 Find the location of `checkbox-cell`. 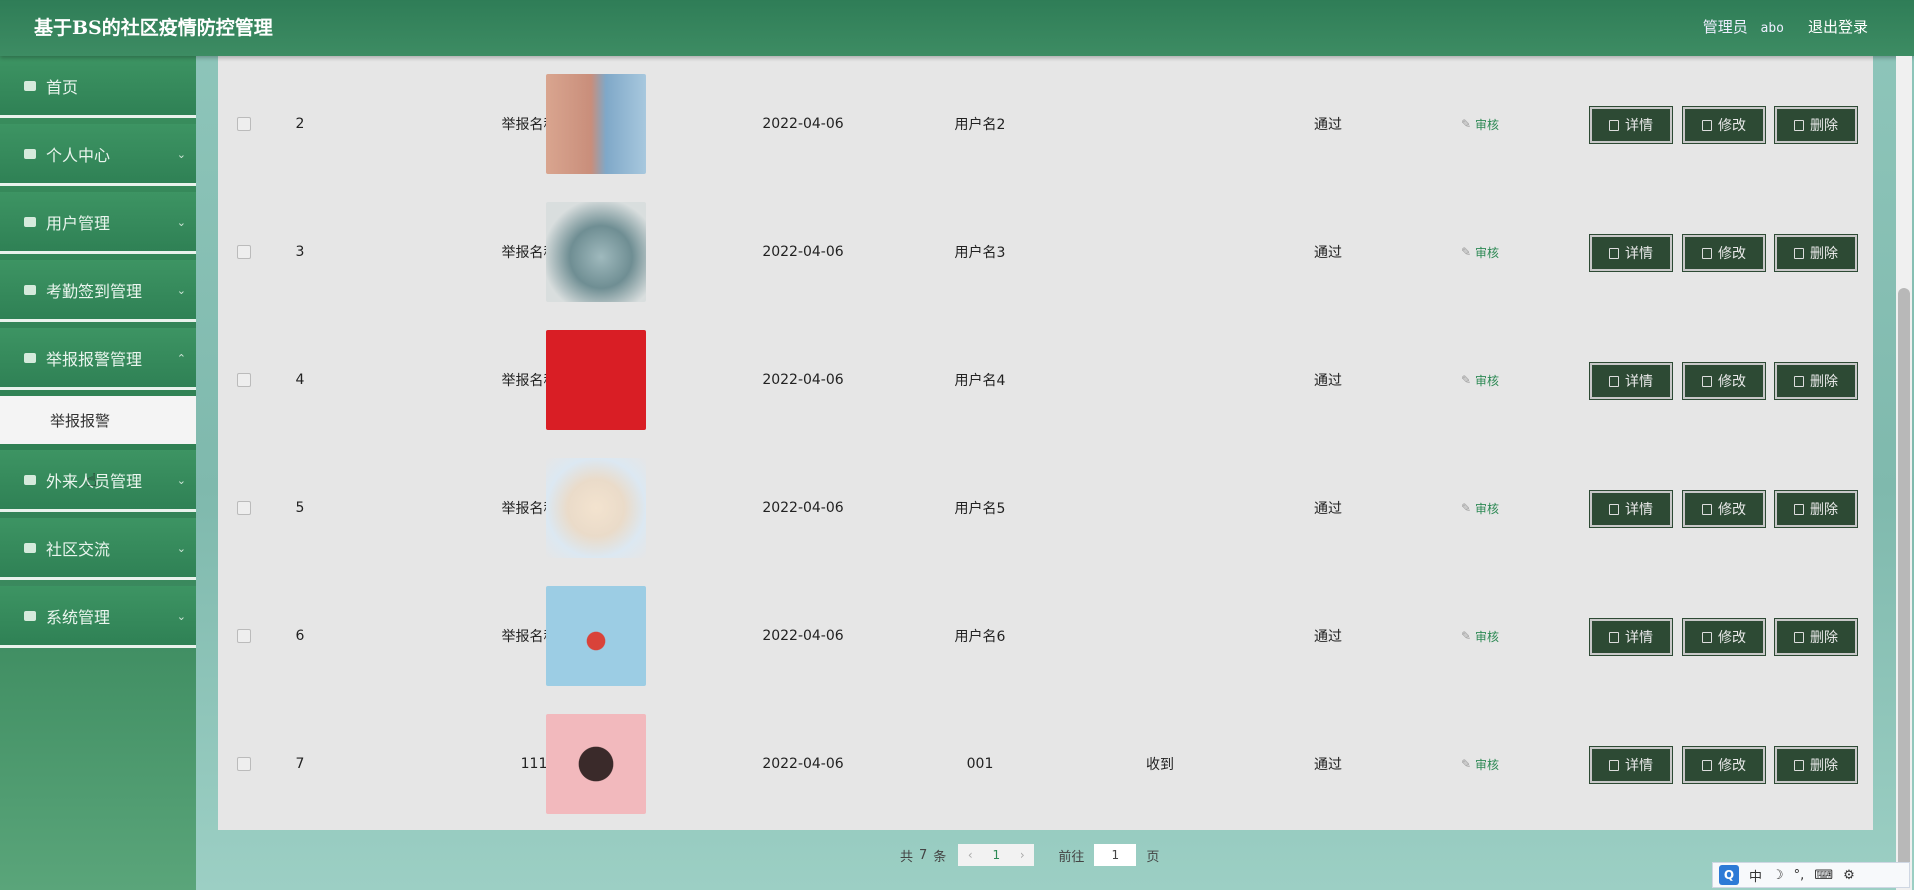

checkbox-cell is located at coordinates (244, 636).